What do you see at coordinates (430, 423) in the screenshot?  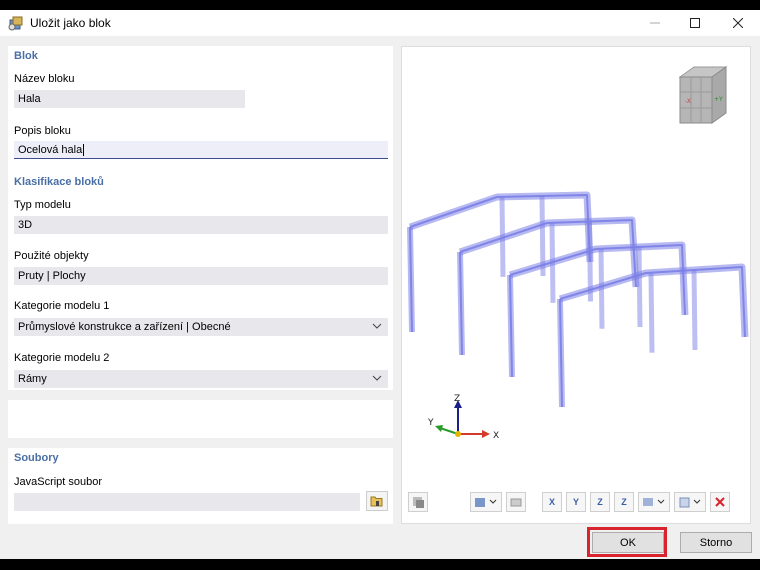 I see `axis-y-label: Y` at bounding box center [430, 423].